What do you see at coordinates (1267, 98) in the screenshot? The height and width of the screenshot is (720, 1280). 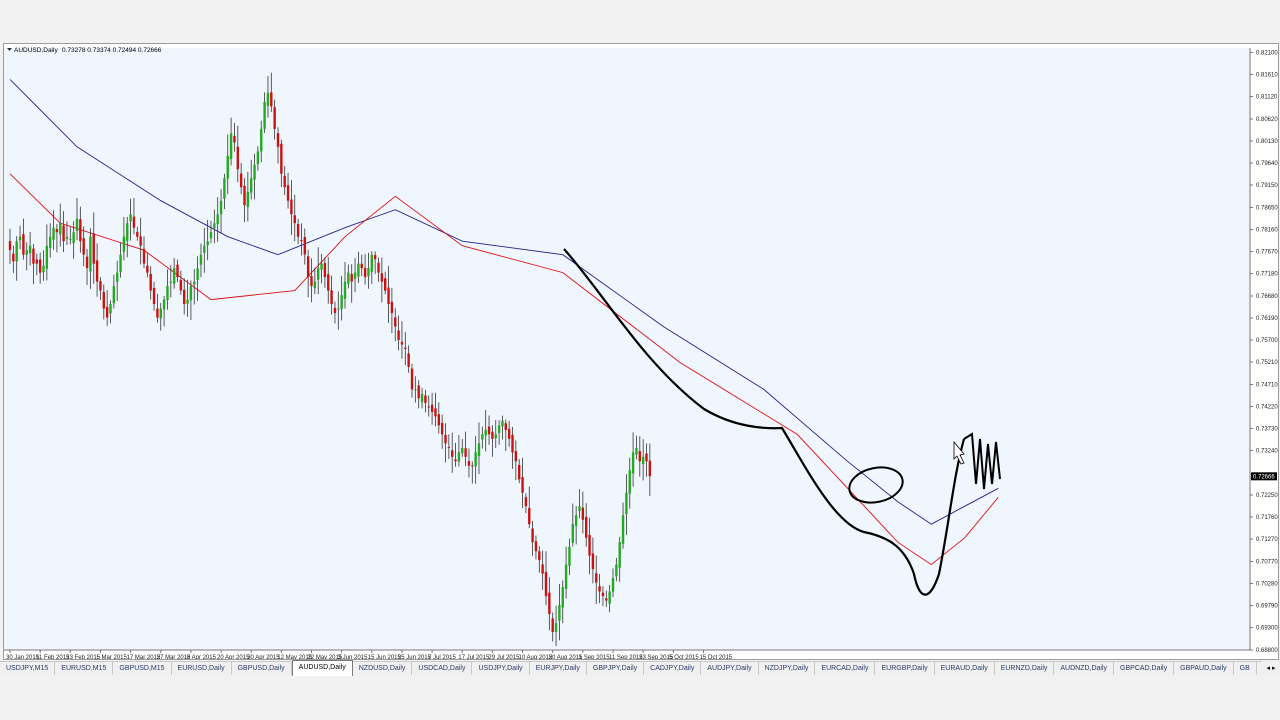 I see `price-tick-label: 0.81120` at bounding box center [1267, 98].